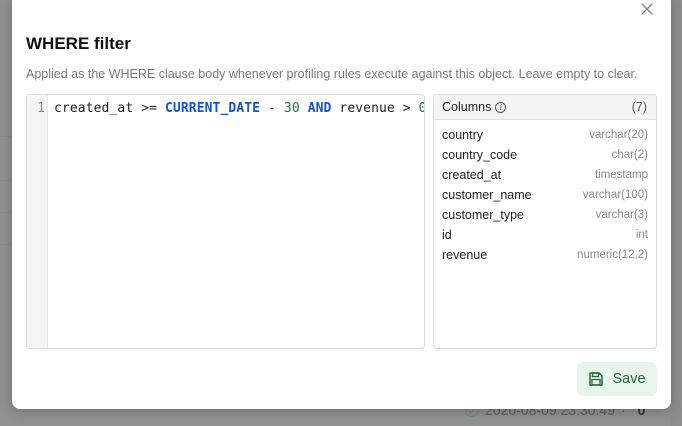 The image size is (682, 426). What do you see at coordinates (629, 379) in the screenshot?
I see `save-button-label: Save` at bounding box center [629, 379].